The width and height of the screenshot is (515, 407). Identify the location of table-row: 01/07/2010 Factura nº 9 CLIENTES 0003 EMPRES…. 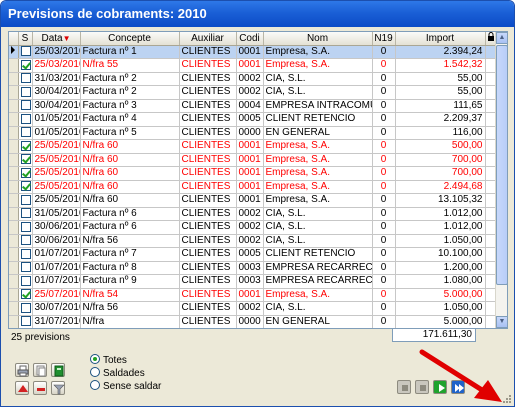
(253, 281).